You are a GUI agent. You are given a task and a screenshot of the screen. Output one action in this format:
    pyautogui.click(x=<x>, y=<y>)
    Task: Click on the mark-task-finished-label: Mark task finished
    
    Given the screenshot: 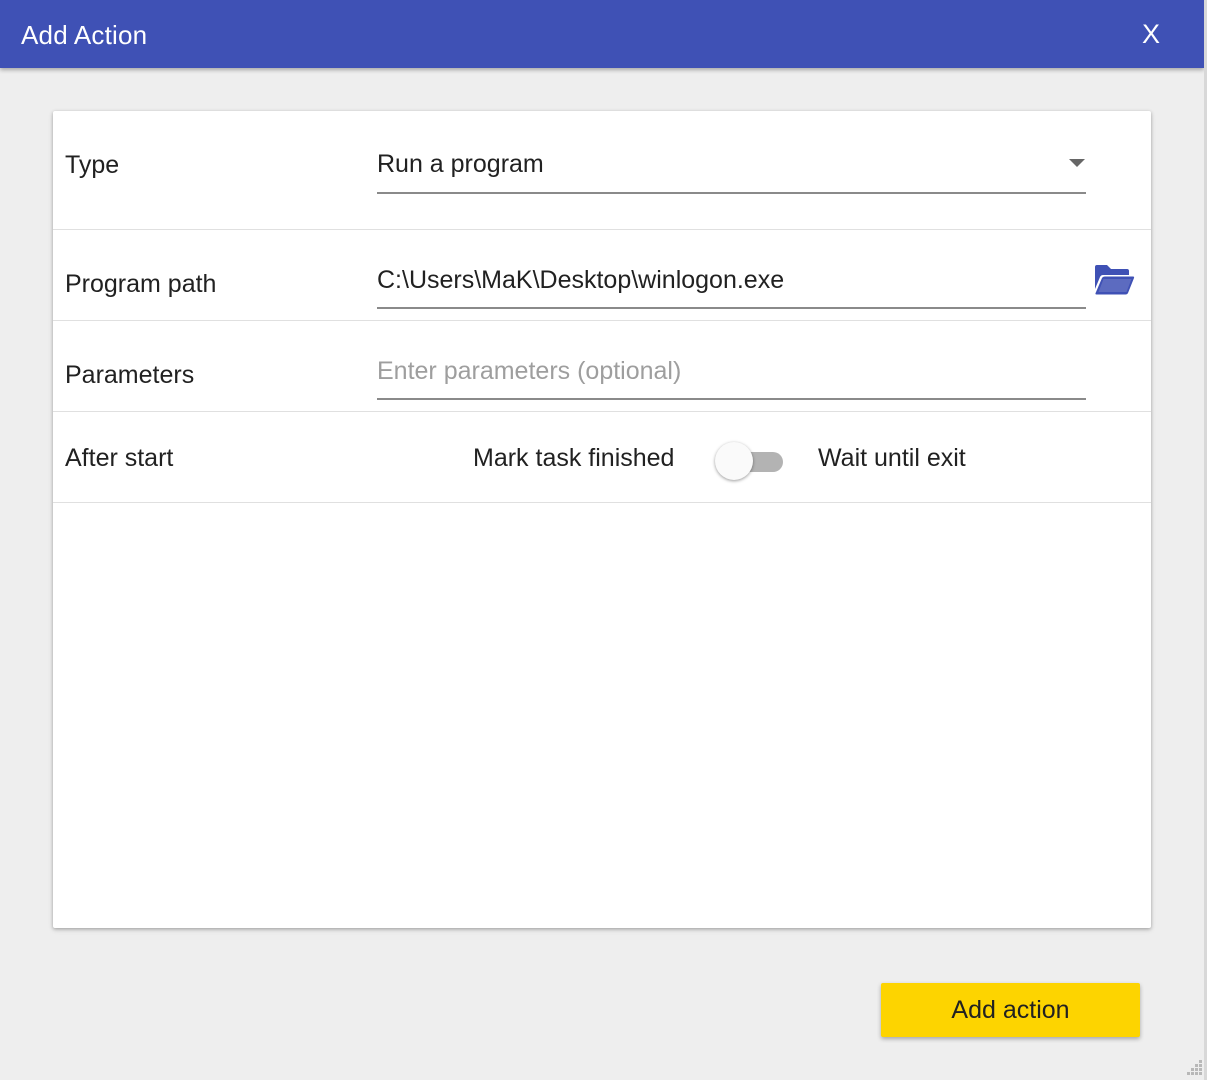 What is the action you would take?
    pyautogui.click(x=574, y=458)
    